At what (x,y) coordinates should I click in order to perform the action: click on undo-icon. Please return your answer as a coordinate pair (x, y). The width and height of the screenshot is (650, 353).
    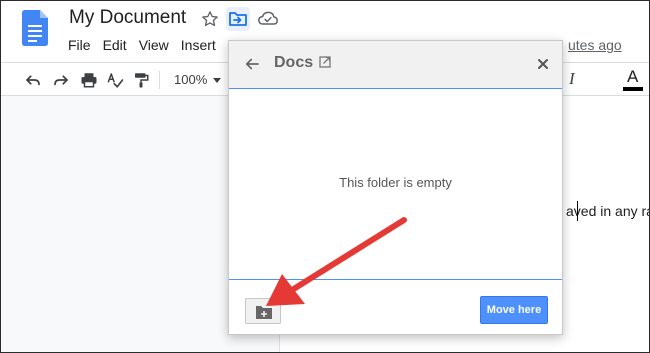
    Looking at the image, I should click on (33, 80).